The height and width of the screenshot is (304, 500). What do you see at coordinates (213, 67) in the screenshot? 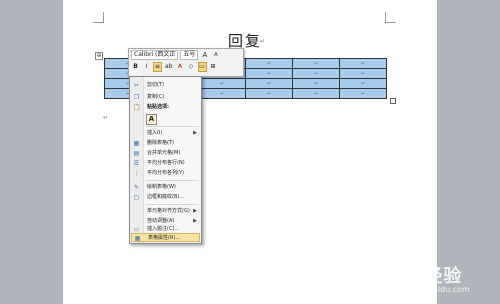
I see `borders-button: ⊞` at bounding box center [213, 67].